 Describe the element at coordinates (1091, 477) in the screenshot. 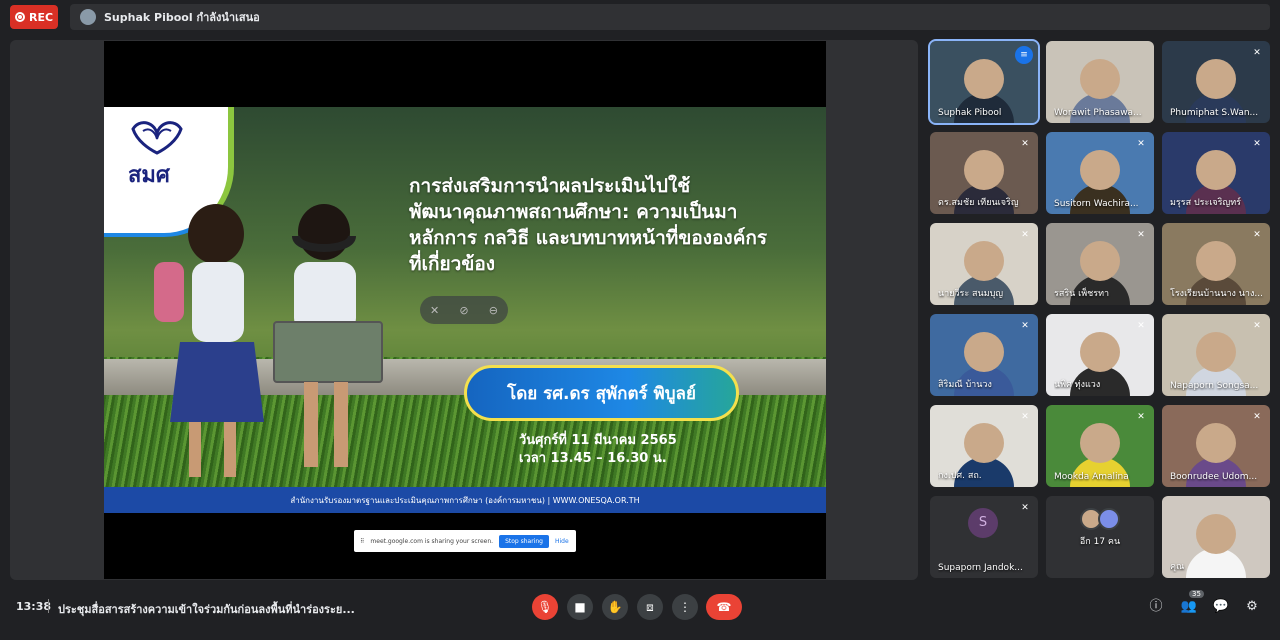

I see `participant-name: Mookda Amalina` at that location.